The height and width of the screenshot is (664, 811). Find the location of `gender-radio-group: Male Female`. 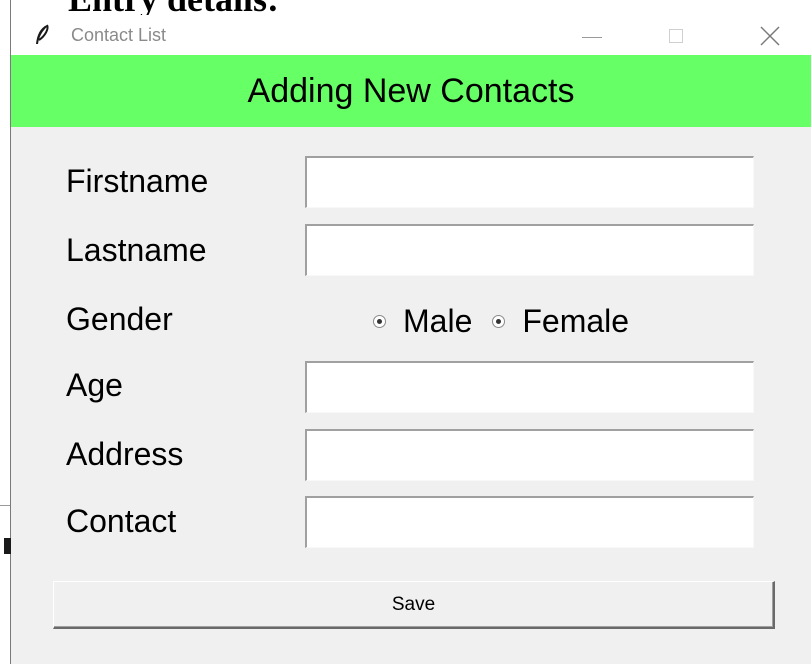

gender-radio-group: Male Female is located at coordinates (501, 321).